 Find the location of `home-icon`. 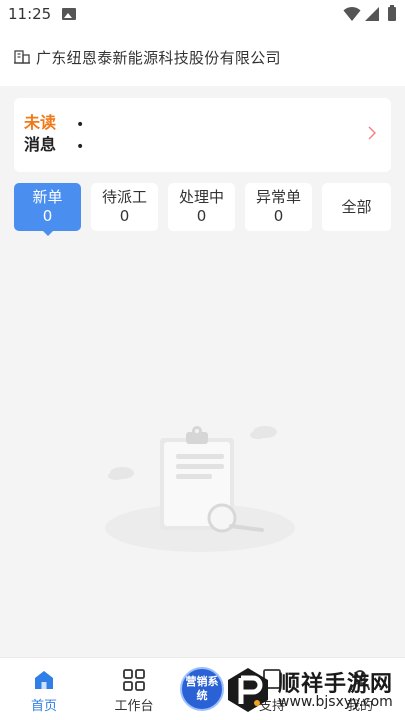

home-icon is located at coordinates (44, 680).